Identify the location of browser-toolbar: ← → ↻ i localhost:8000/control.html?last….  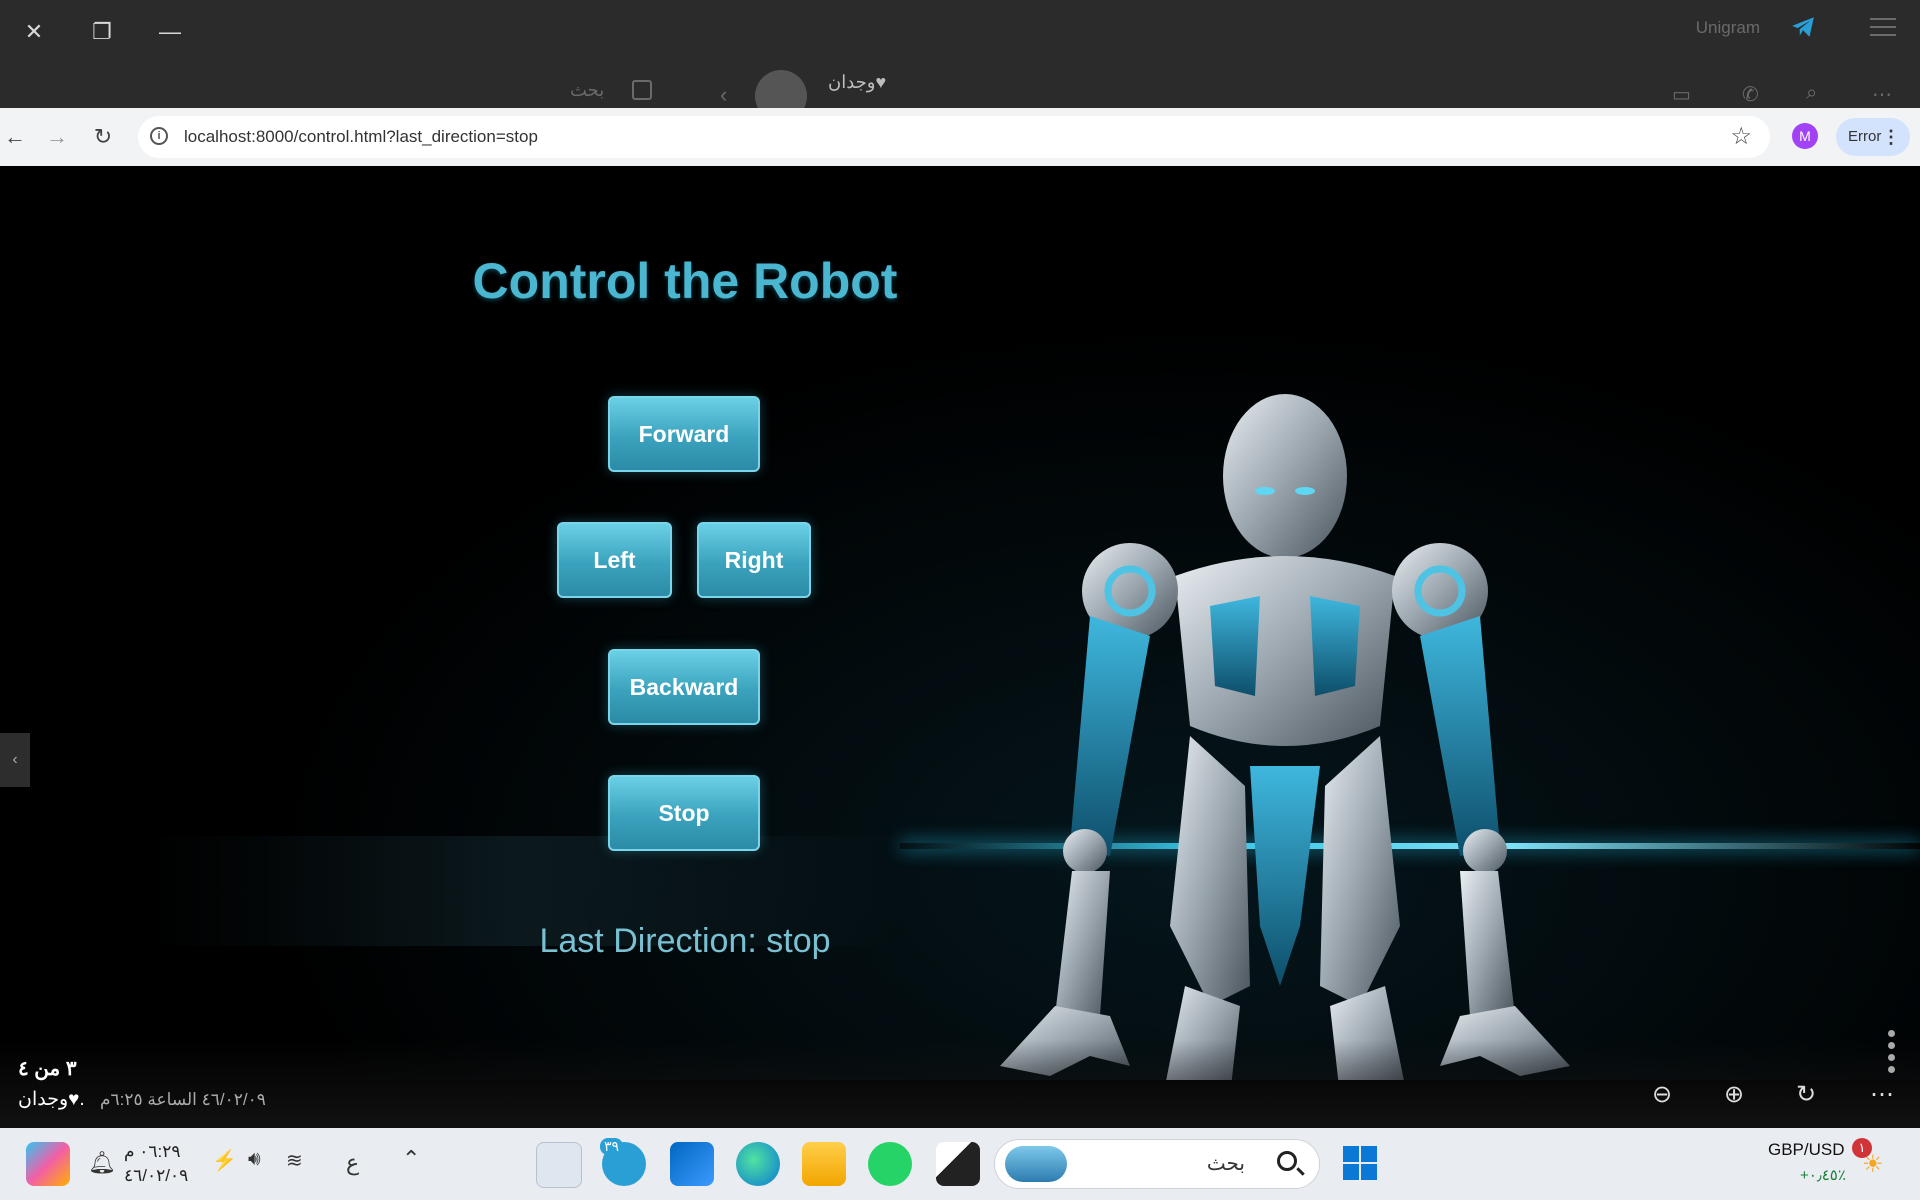
(960, 137).